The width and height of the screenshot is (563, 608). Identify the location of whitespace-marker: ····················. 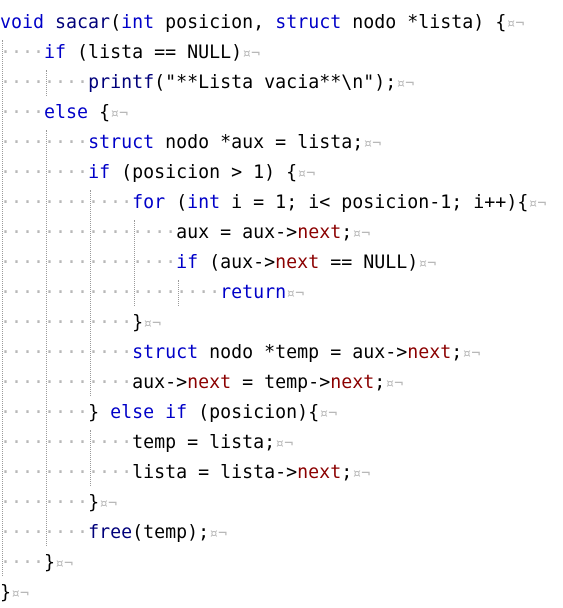
(110, 292).